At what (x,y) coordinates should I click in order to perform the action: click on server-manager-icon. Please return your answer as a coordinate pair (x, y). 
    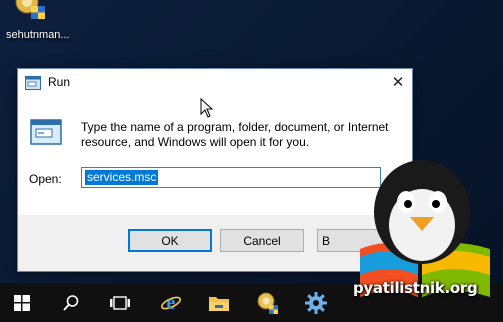
    Looking at the image, I should click on (267, 303).